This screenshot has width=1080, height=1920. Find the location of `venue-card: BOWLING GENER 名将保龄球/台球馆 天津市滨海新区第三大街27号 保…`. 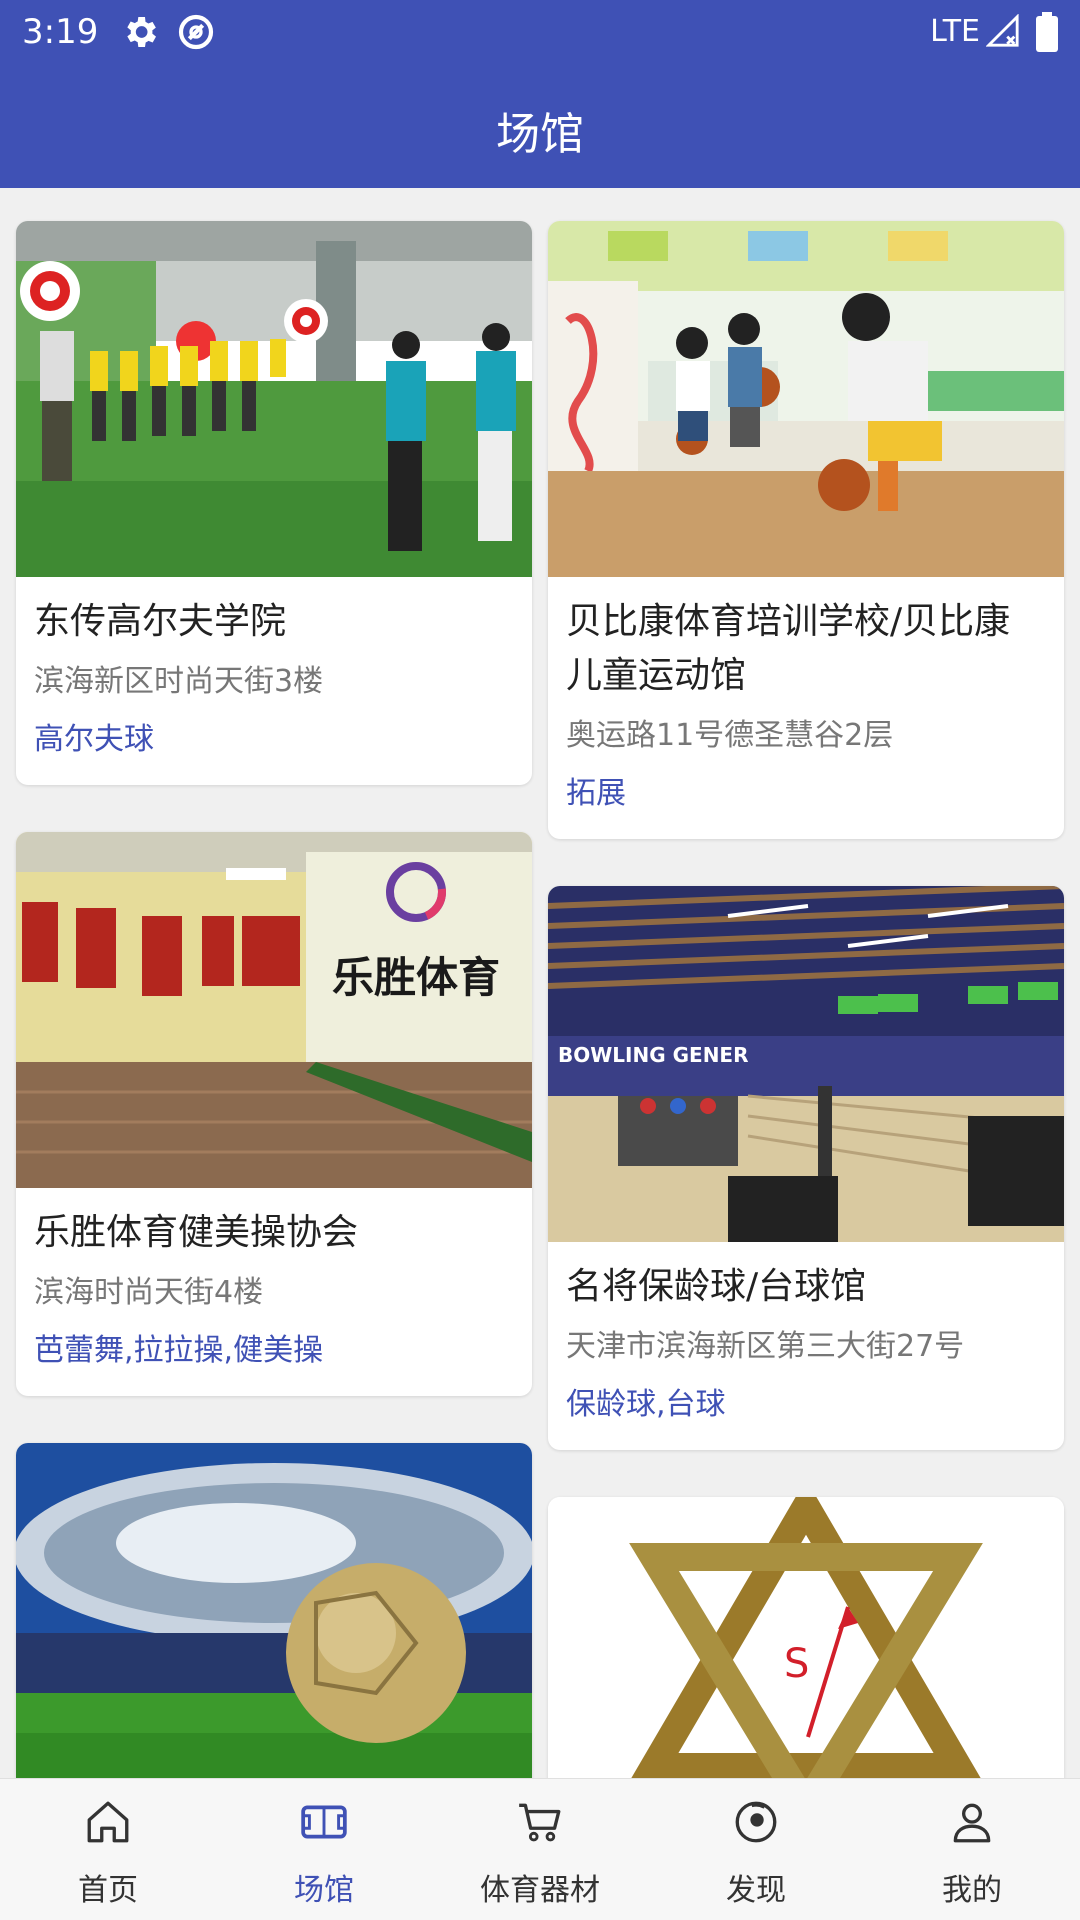

venue-card: BOWLING GENER 名将保龄球/台球馆 天津市滨海新区第三大街27号 保… is located at coordinates (806, 1168).